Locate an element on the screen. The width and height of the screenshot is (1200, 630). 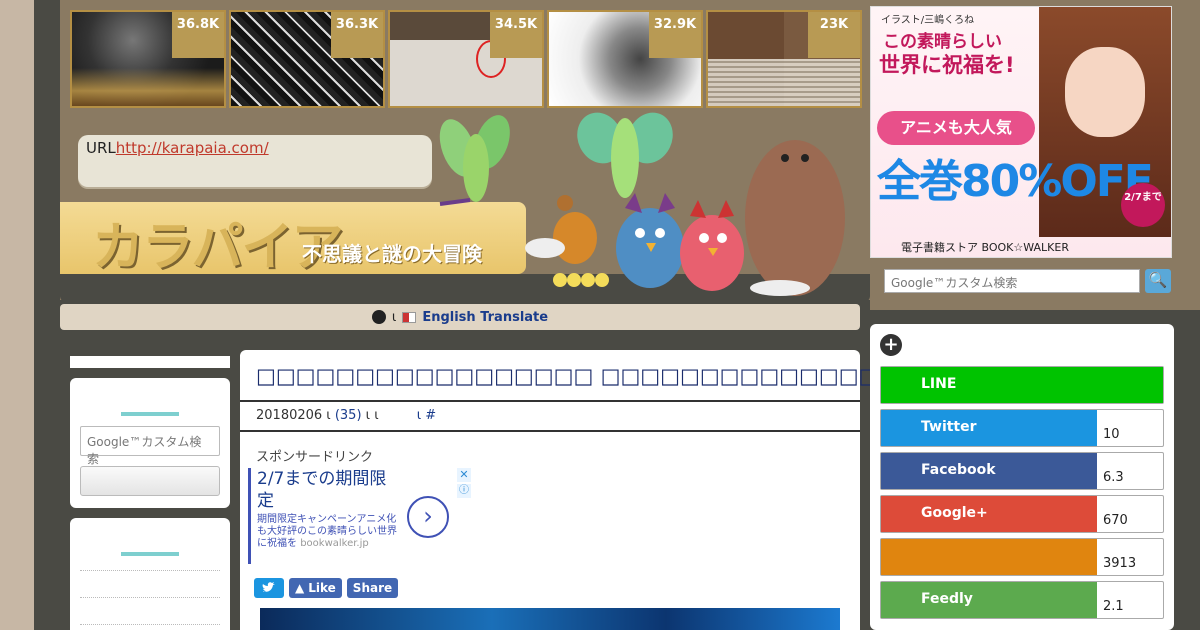
popular-thumb-2: 36.3K is located at coordinates (307, 59).